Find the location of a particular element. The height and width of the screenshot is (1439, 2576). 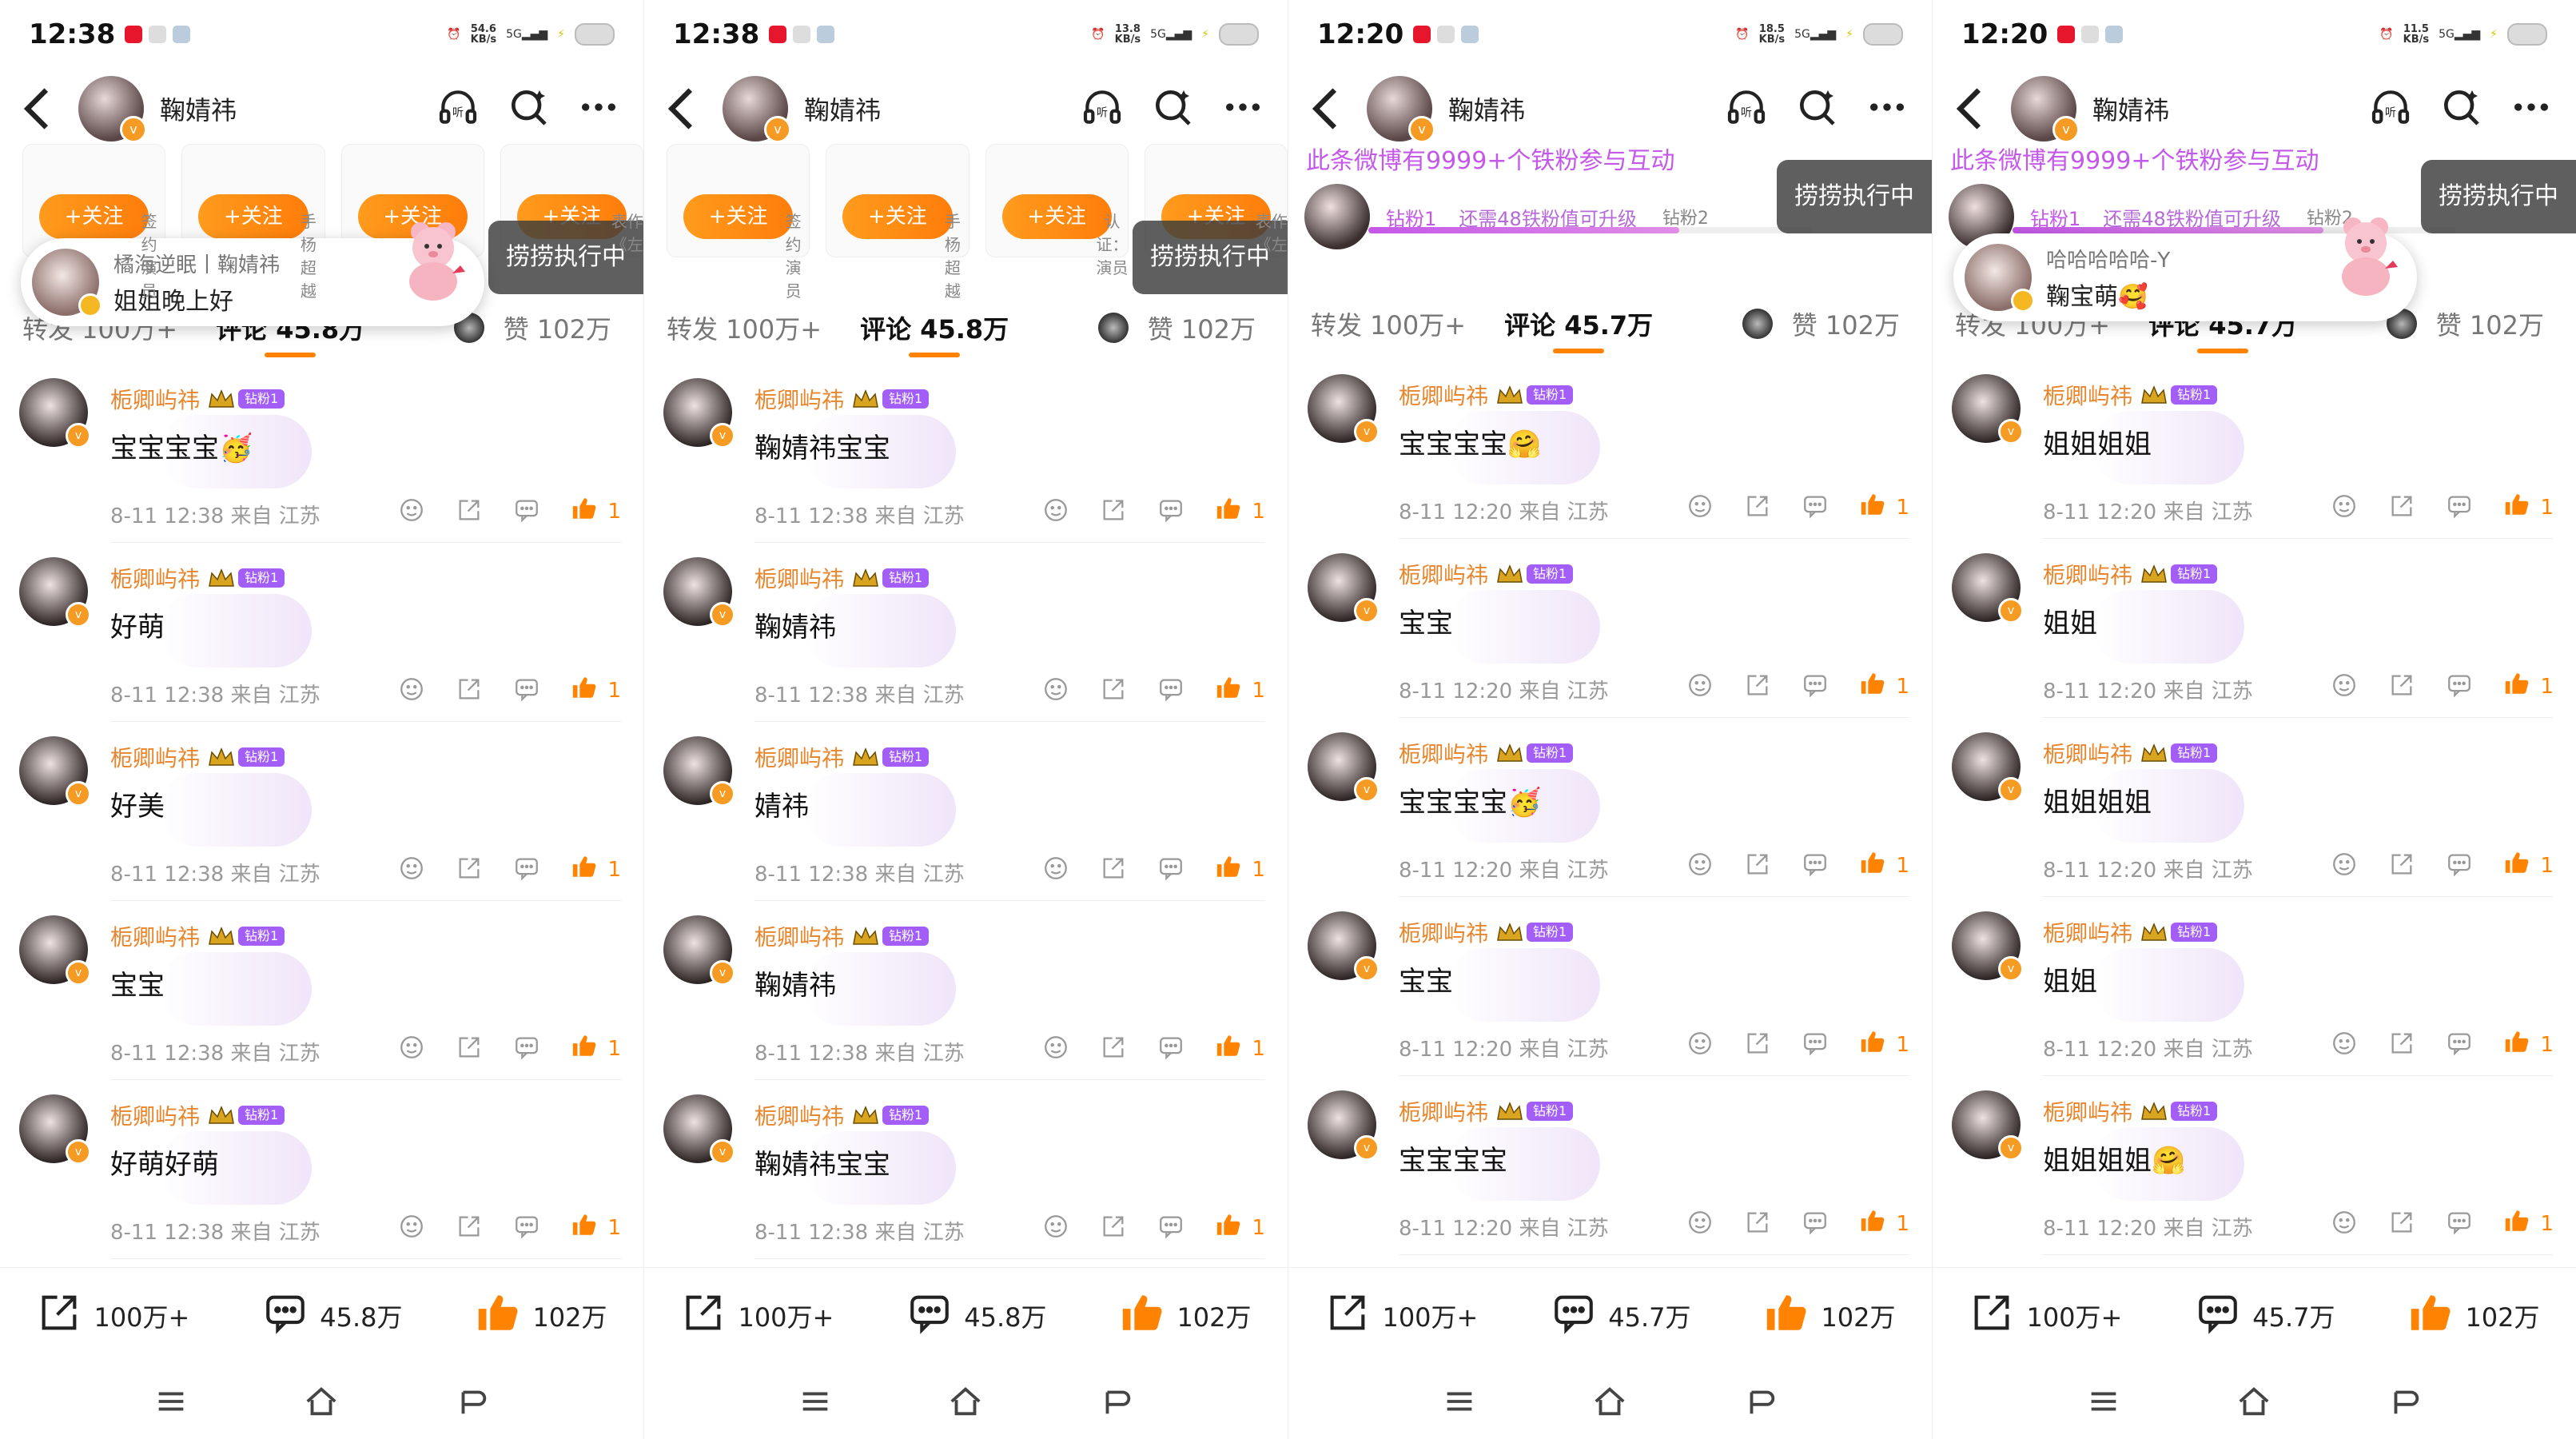

follow-button: +关注 is located at coordinates (738, 216).